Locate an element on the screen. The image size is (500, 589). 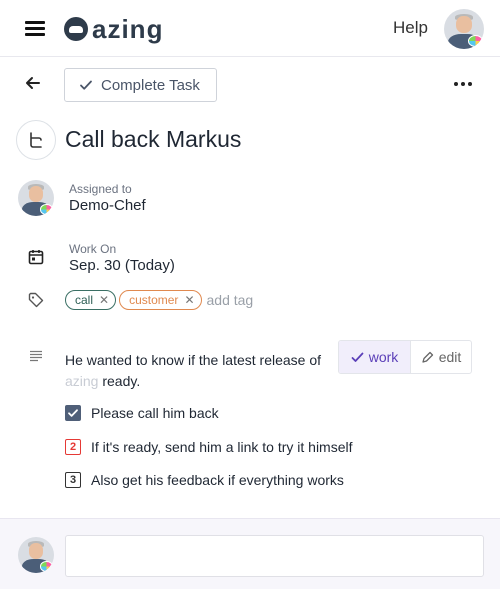
add-tag-input: add tag is located at coordinates (230, 300).